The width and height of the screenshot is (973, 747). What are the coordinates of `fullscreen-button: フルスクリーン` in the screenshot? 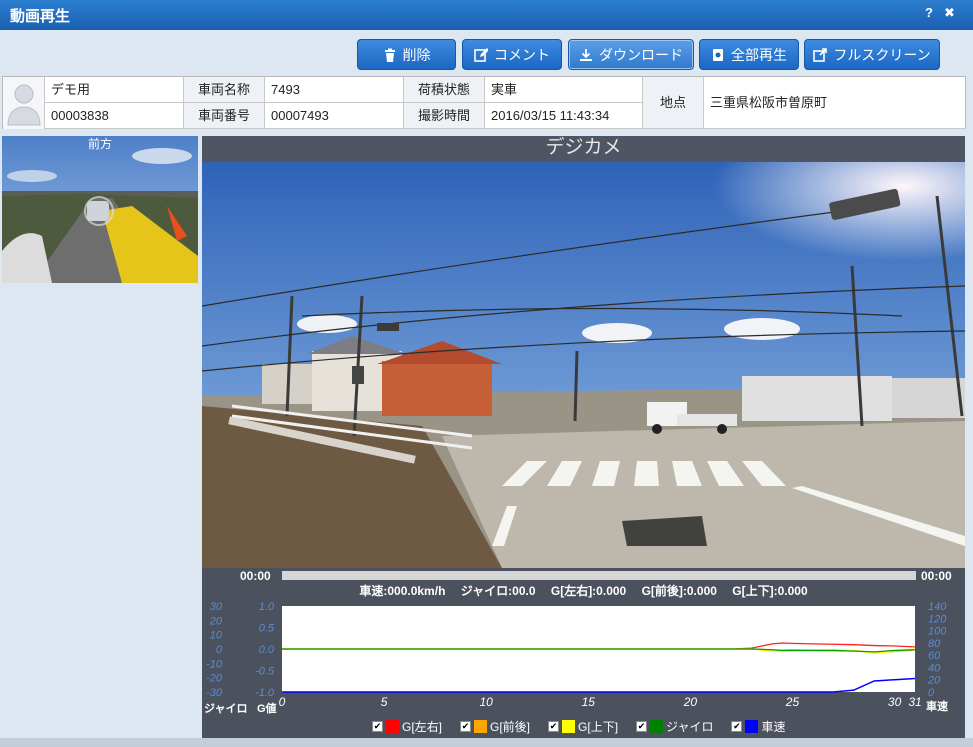 It's located at (872, 54).